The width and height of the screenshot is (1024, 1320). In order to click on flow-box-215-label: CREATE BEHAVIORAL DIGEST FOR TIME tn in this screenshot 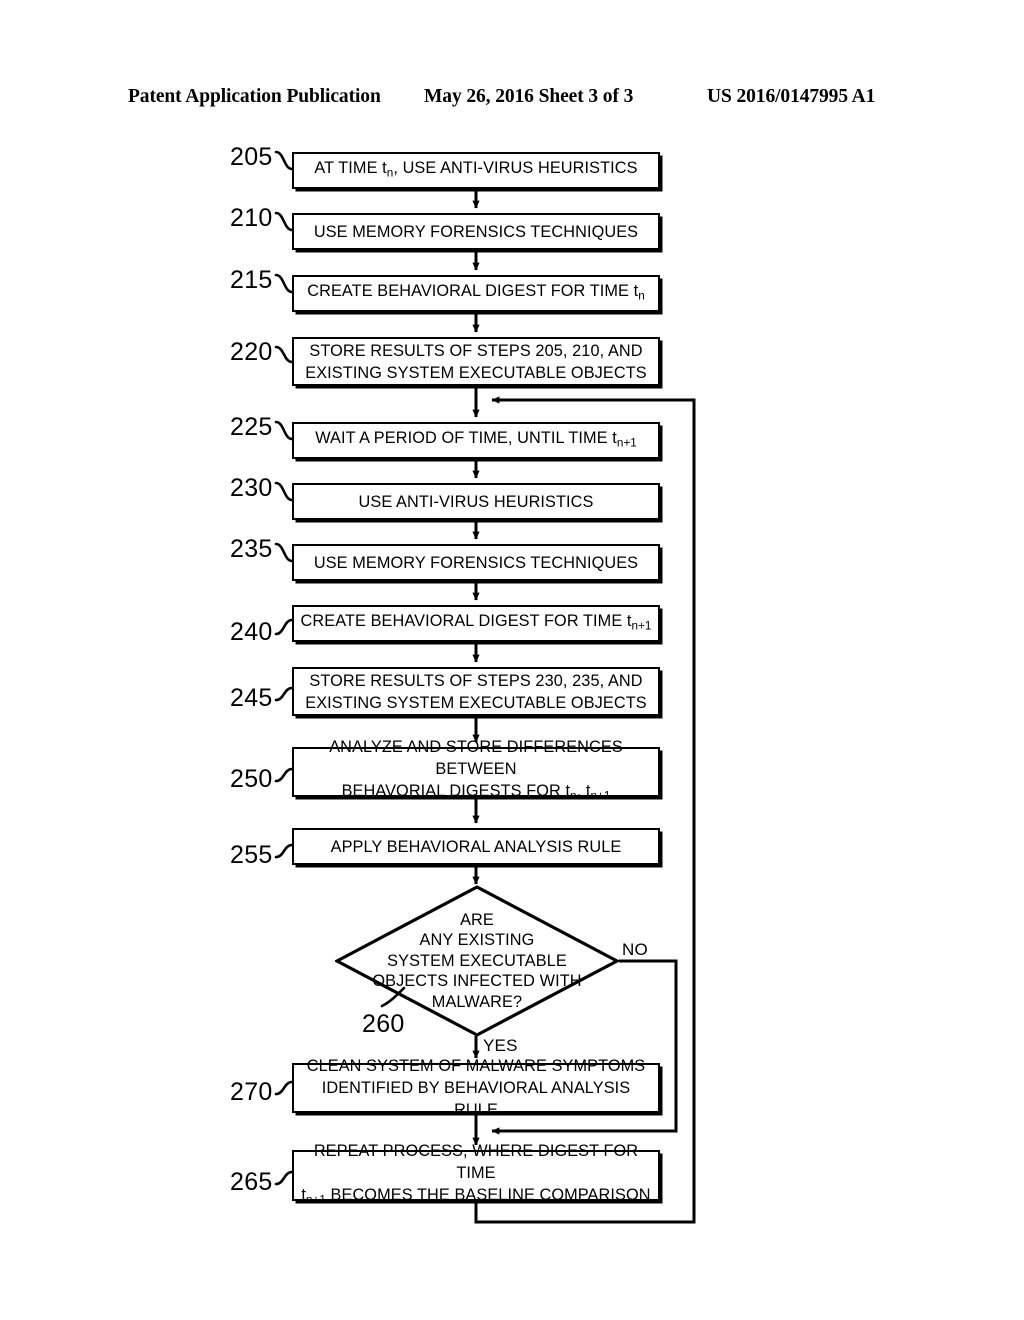, I will do `click(476, 292)`.